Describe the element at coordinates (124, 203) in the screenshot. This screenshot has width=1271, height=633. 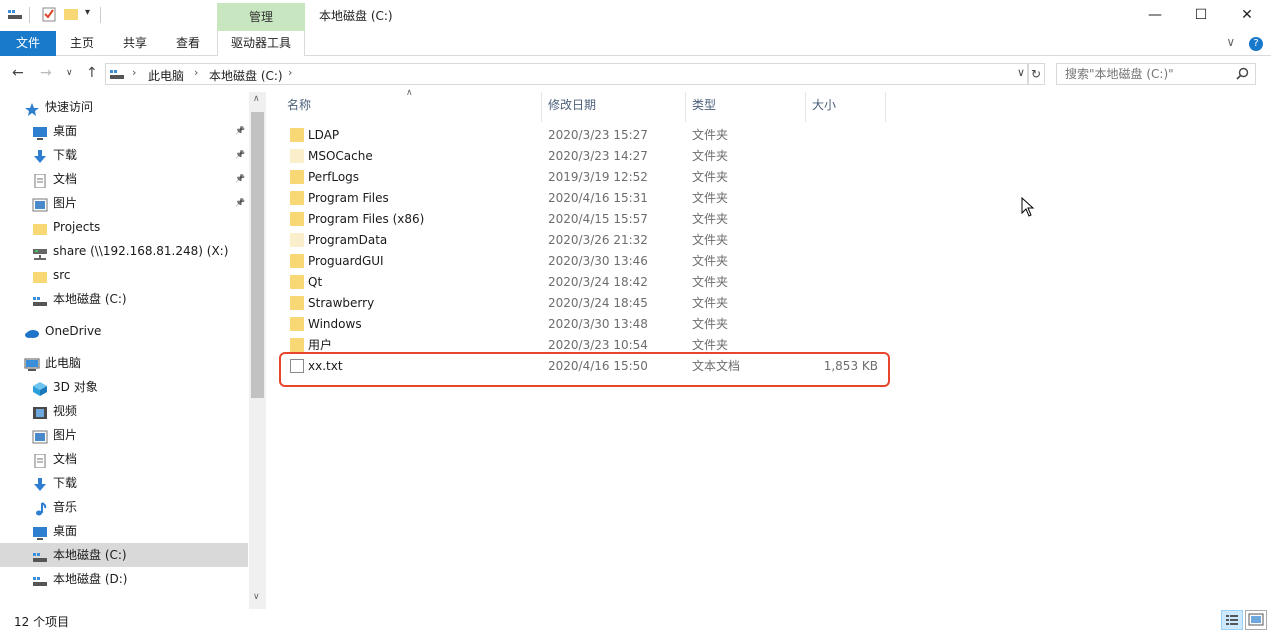
I see `nav-item: 图片 📌` at that location.